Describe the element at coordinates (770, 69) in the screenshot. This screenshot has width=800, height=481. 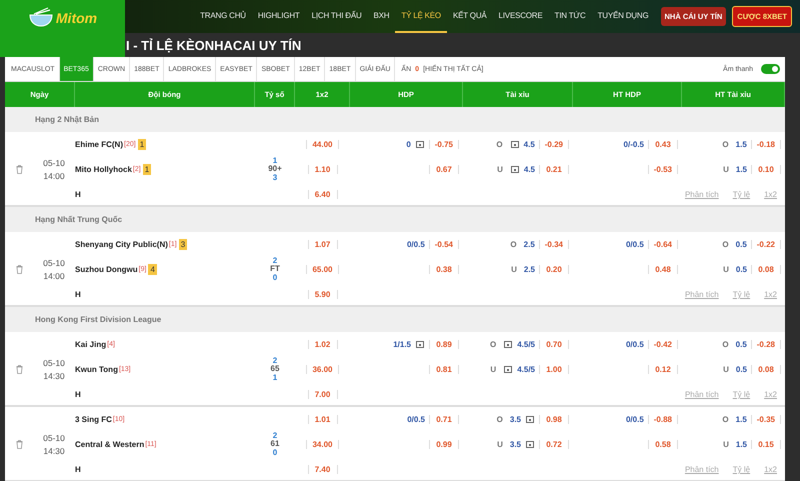
I see `sound-toggle` at that location.